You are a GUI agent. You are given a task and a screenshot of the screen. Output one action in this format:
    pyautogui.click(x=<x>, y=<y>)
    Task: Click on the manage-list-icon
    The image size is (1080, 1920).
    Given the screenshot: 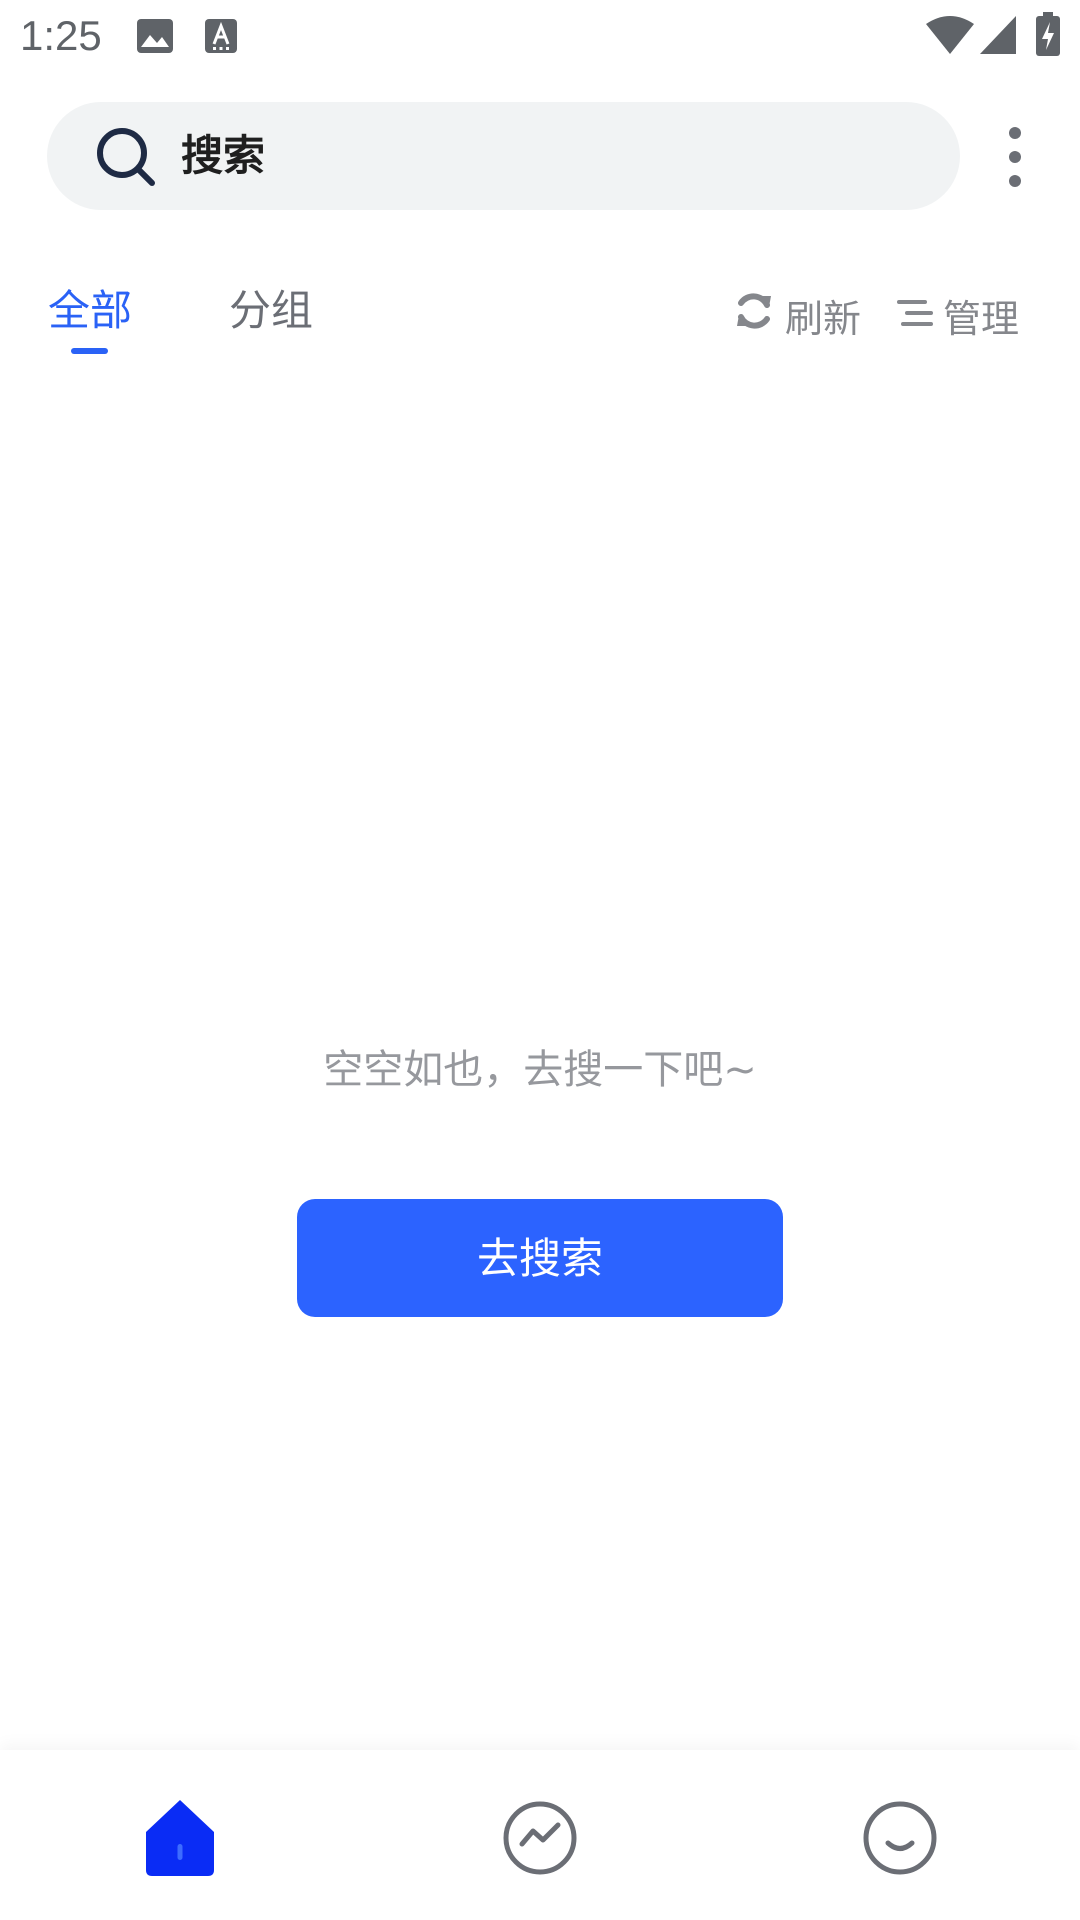 What is the action you would take?
    pyautogui.click(x=920, y=315)
    